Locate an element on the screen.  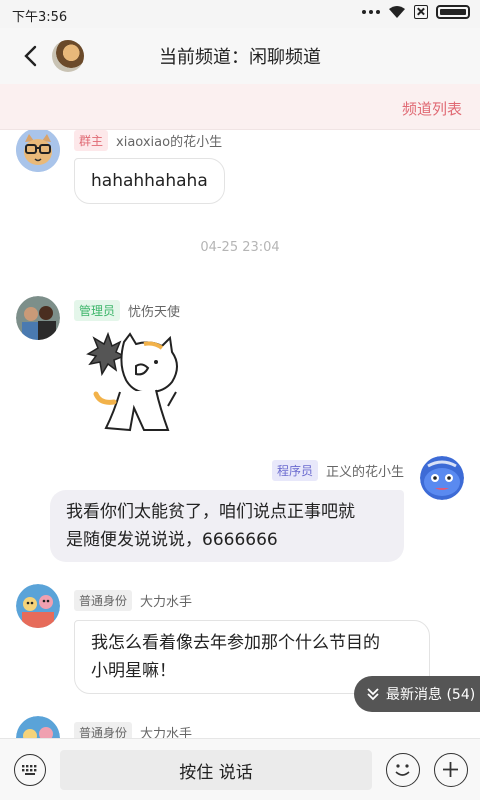
message-meta: 群主 xiaoxiao的花小生 is located at coordinates (148, 140).